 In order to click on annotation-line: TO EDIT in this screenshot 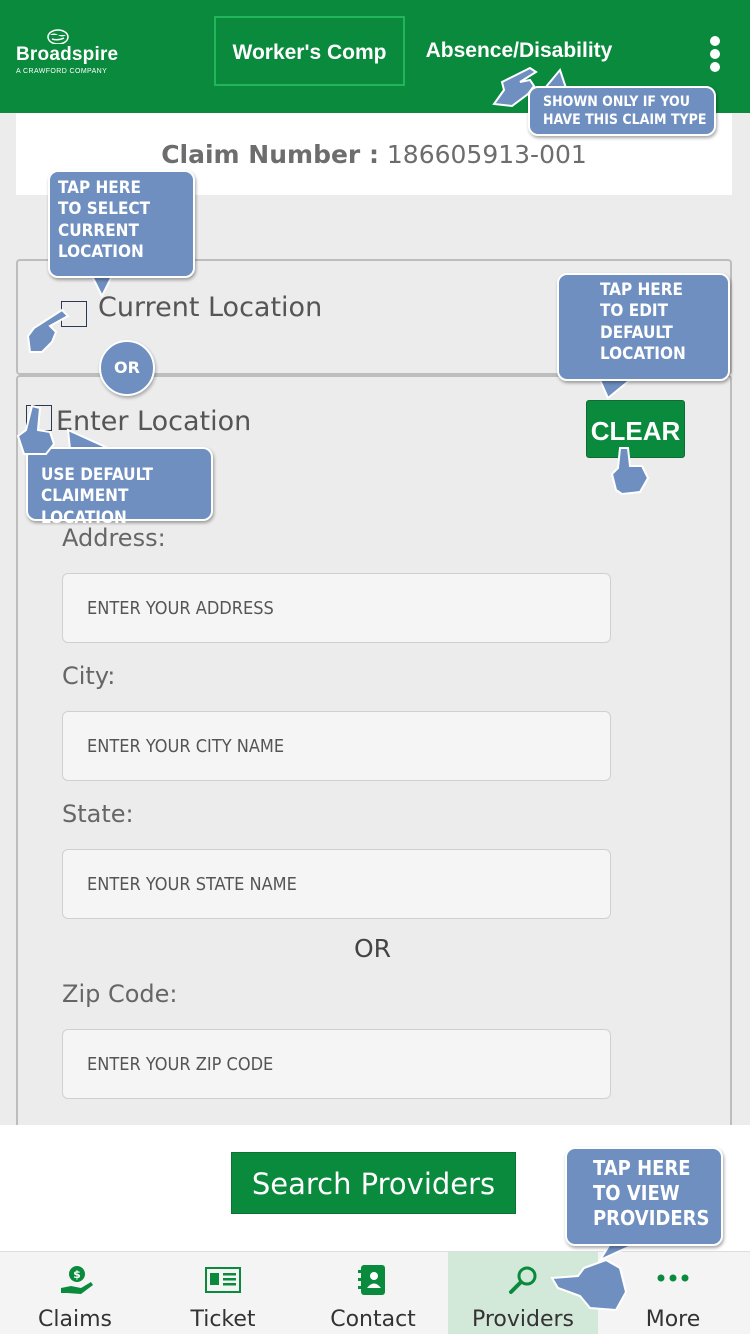, I will do `click(634, 311)`.